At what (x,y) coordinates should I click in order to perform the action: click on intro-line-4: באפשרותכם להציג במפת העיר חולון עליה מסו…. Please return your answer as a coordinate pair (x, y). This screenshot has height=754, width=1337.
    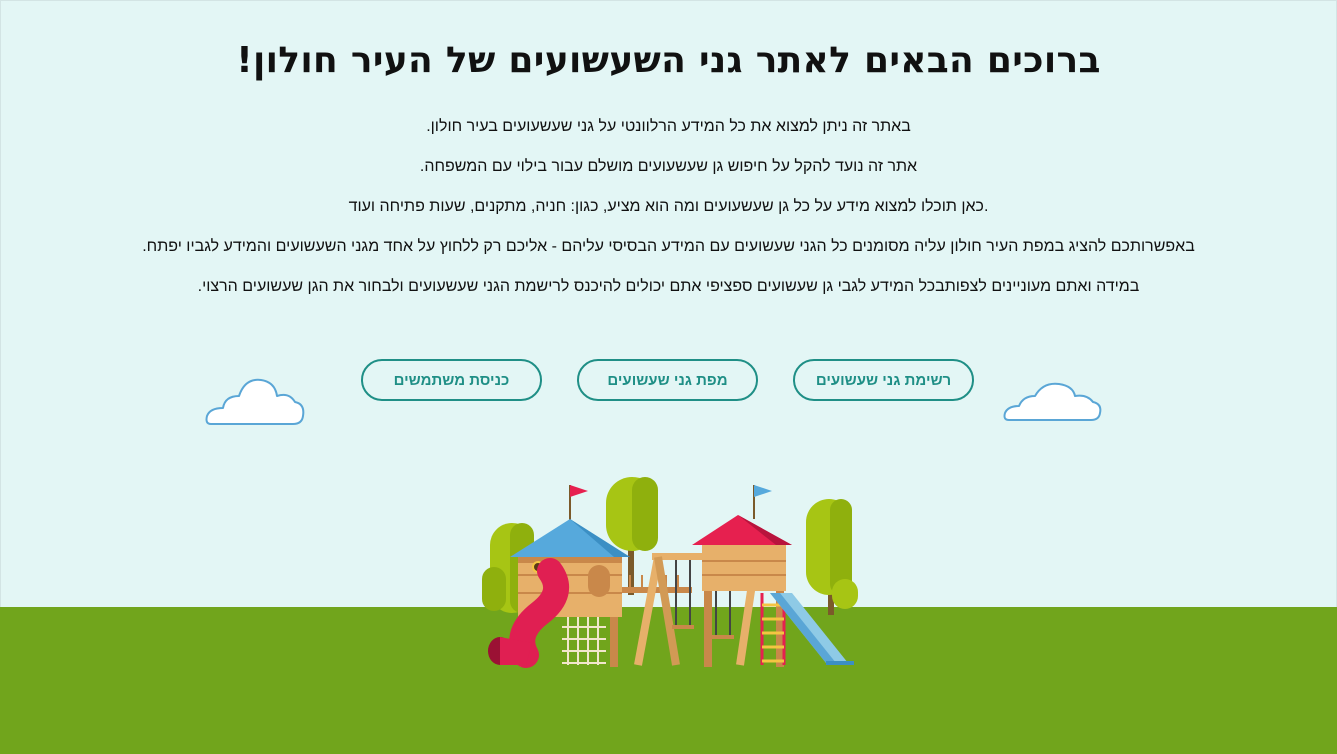
    Looking at the image, I should click on (668, 246).